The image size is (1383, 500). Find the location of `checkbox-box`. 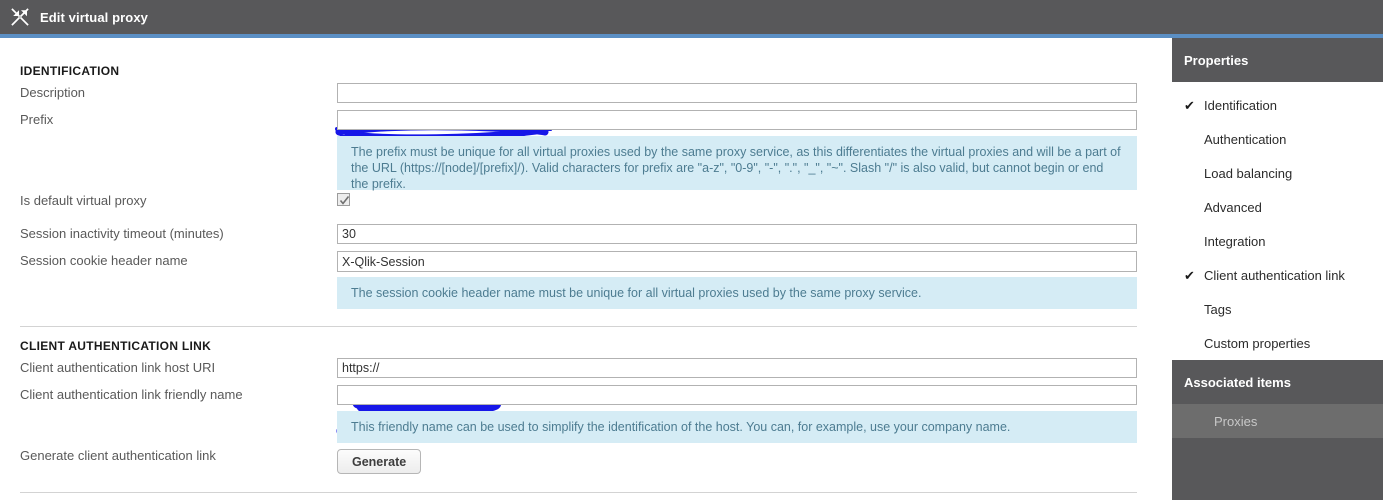

checkbox-box is located at coordinates (343, 199).